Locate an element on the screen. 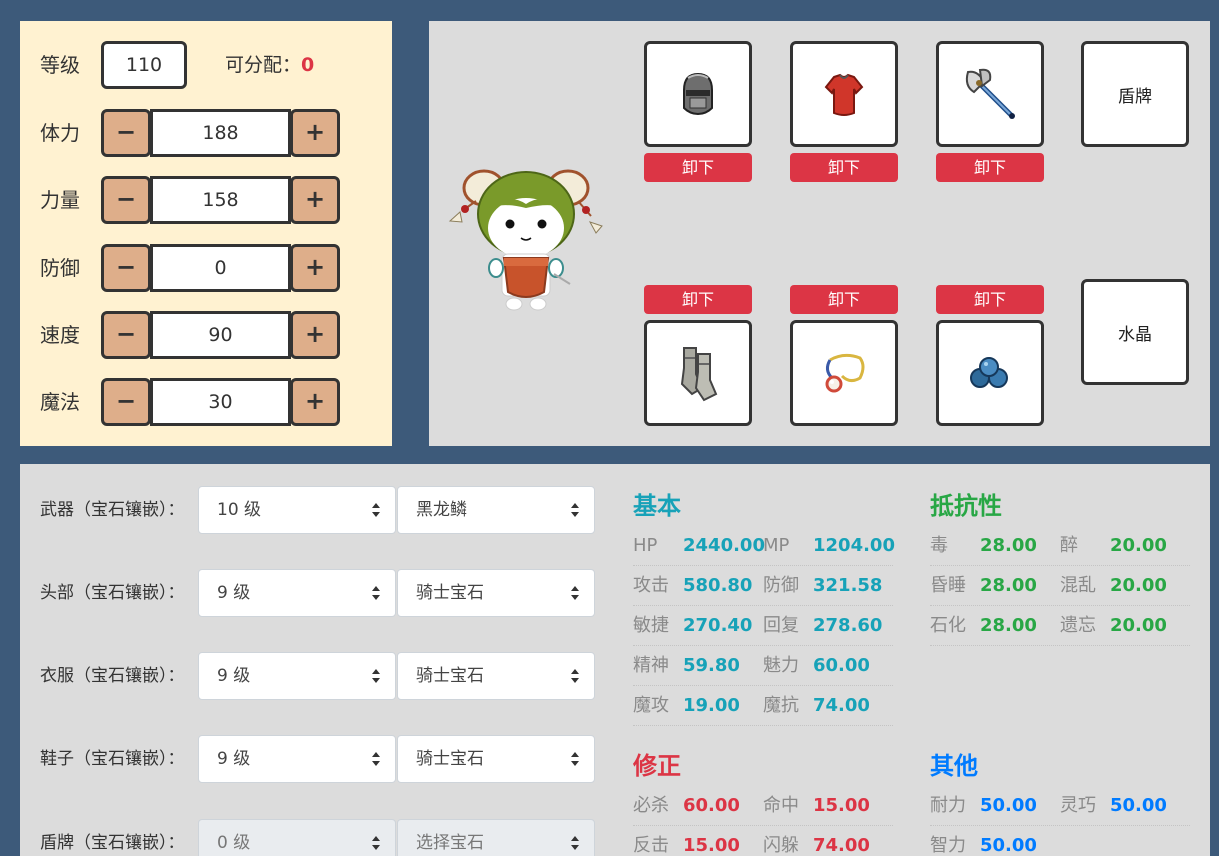  attr-row: 敏捷 270.40 回复 278.60 is located at coordinates (763, 626).